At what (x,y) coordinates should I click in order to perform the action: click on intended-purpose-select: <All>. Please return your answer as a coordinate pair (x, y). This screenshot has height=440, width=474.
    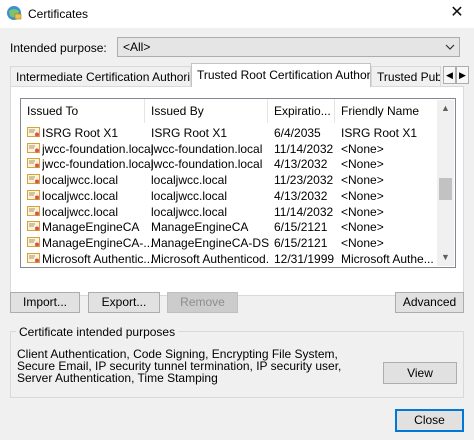
    Looking at the image, I should click on (288, 47).